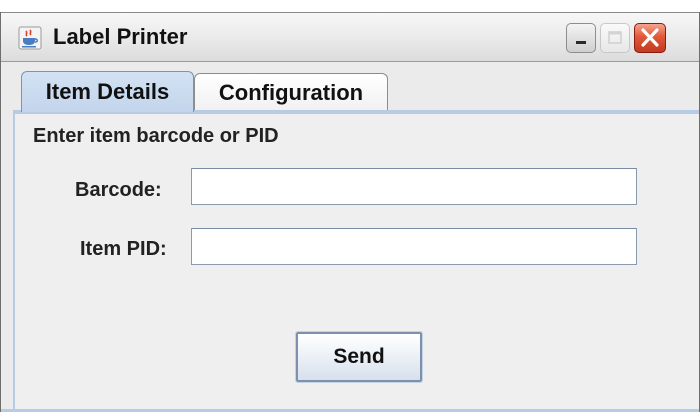  I want to click on instruction-text: Enter item barcode or PID, so click(156, 136).